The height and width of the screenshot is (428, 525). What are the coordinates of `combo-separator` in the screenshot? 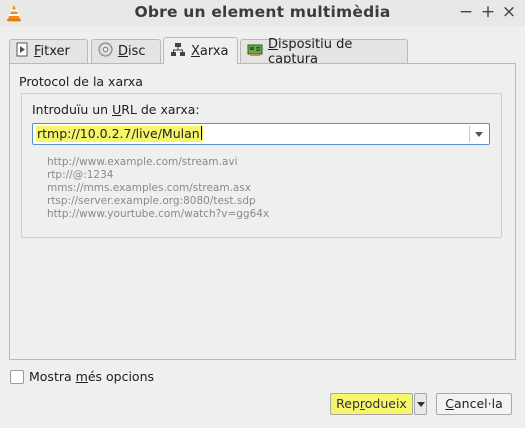 It's located at (469, 134).